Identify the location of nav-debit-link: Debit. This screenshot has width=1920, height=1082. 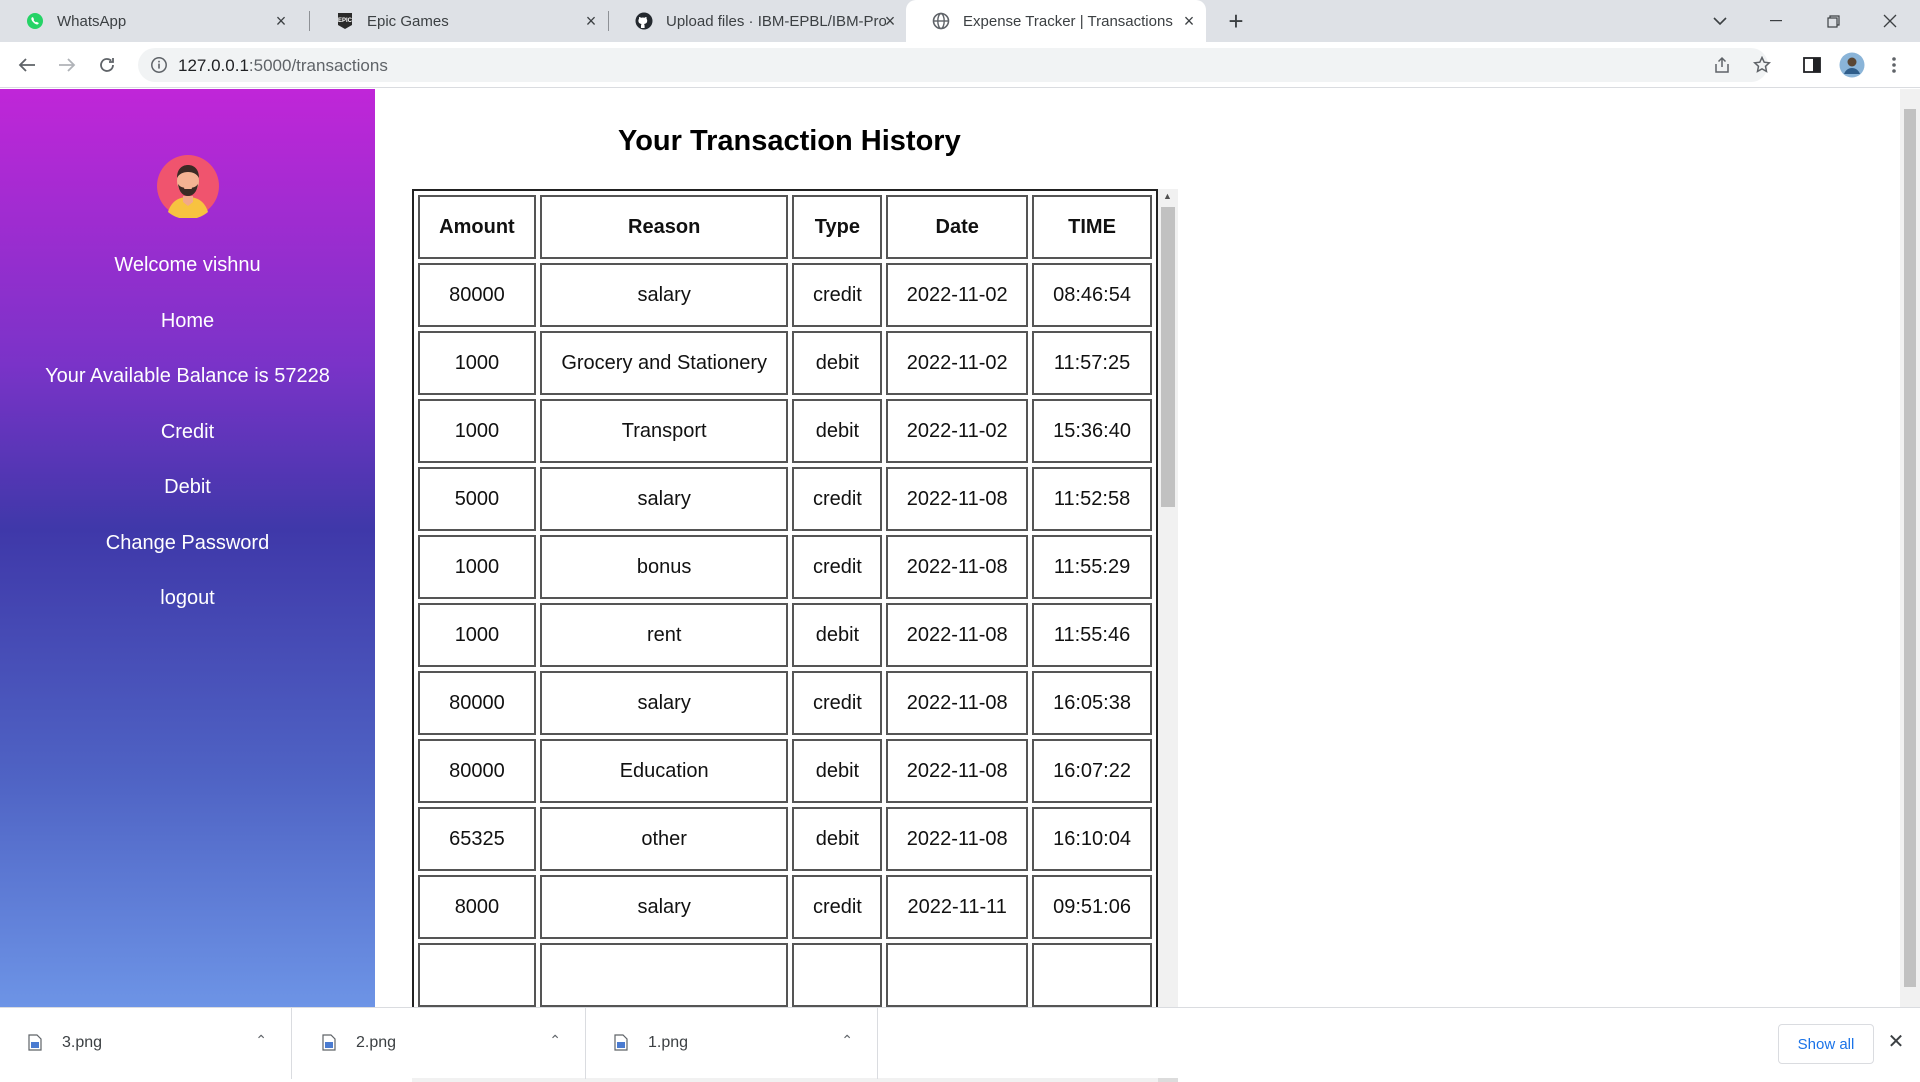
(187, 487).